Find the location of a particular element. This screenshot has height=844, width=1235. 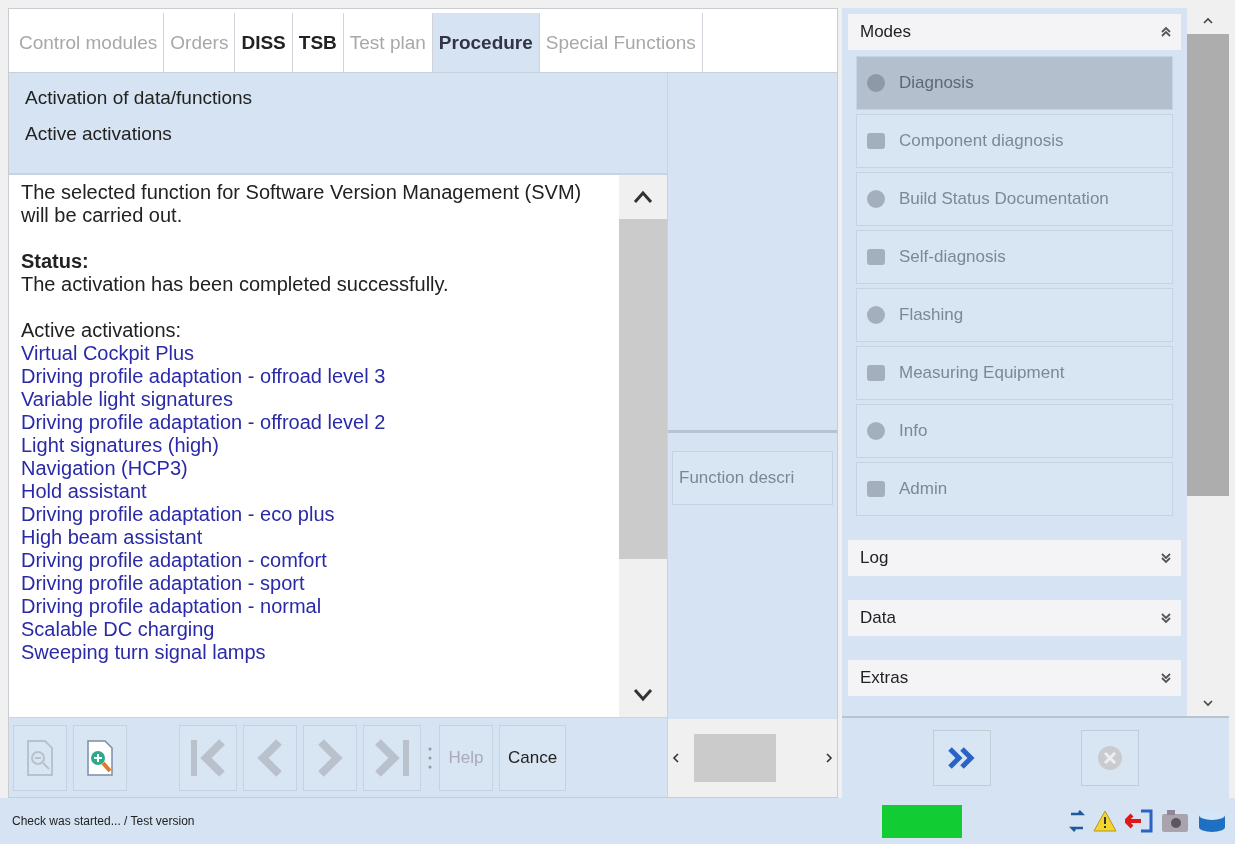

activation-link: Driving profile adaptation - sport is located at coordinates (163, 583).